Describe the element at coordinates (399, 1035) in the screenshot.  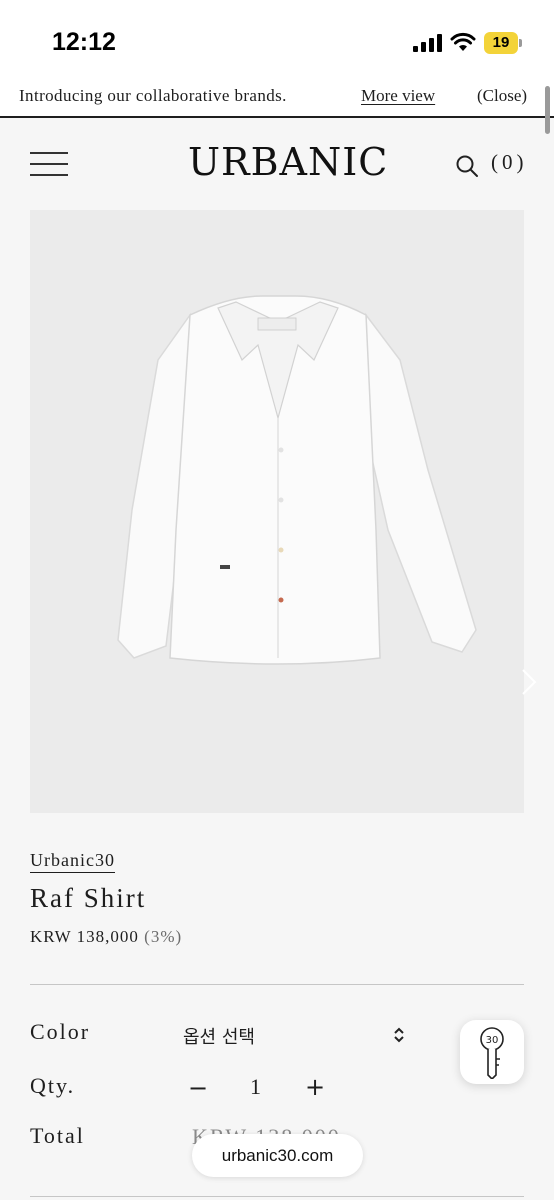
I see `updown-chevron-icon` at that location.